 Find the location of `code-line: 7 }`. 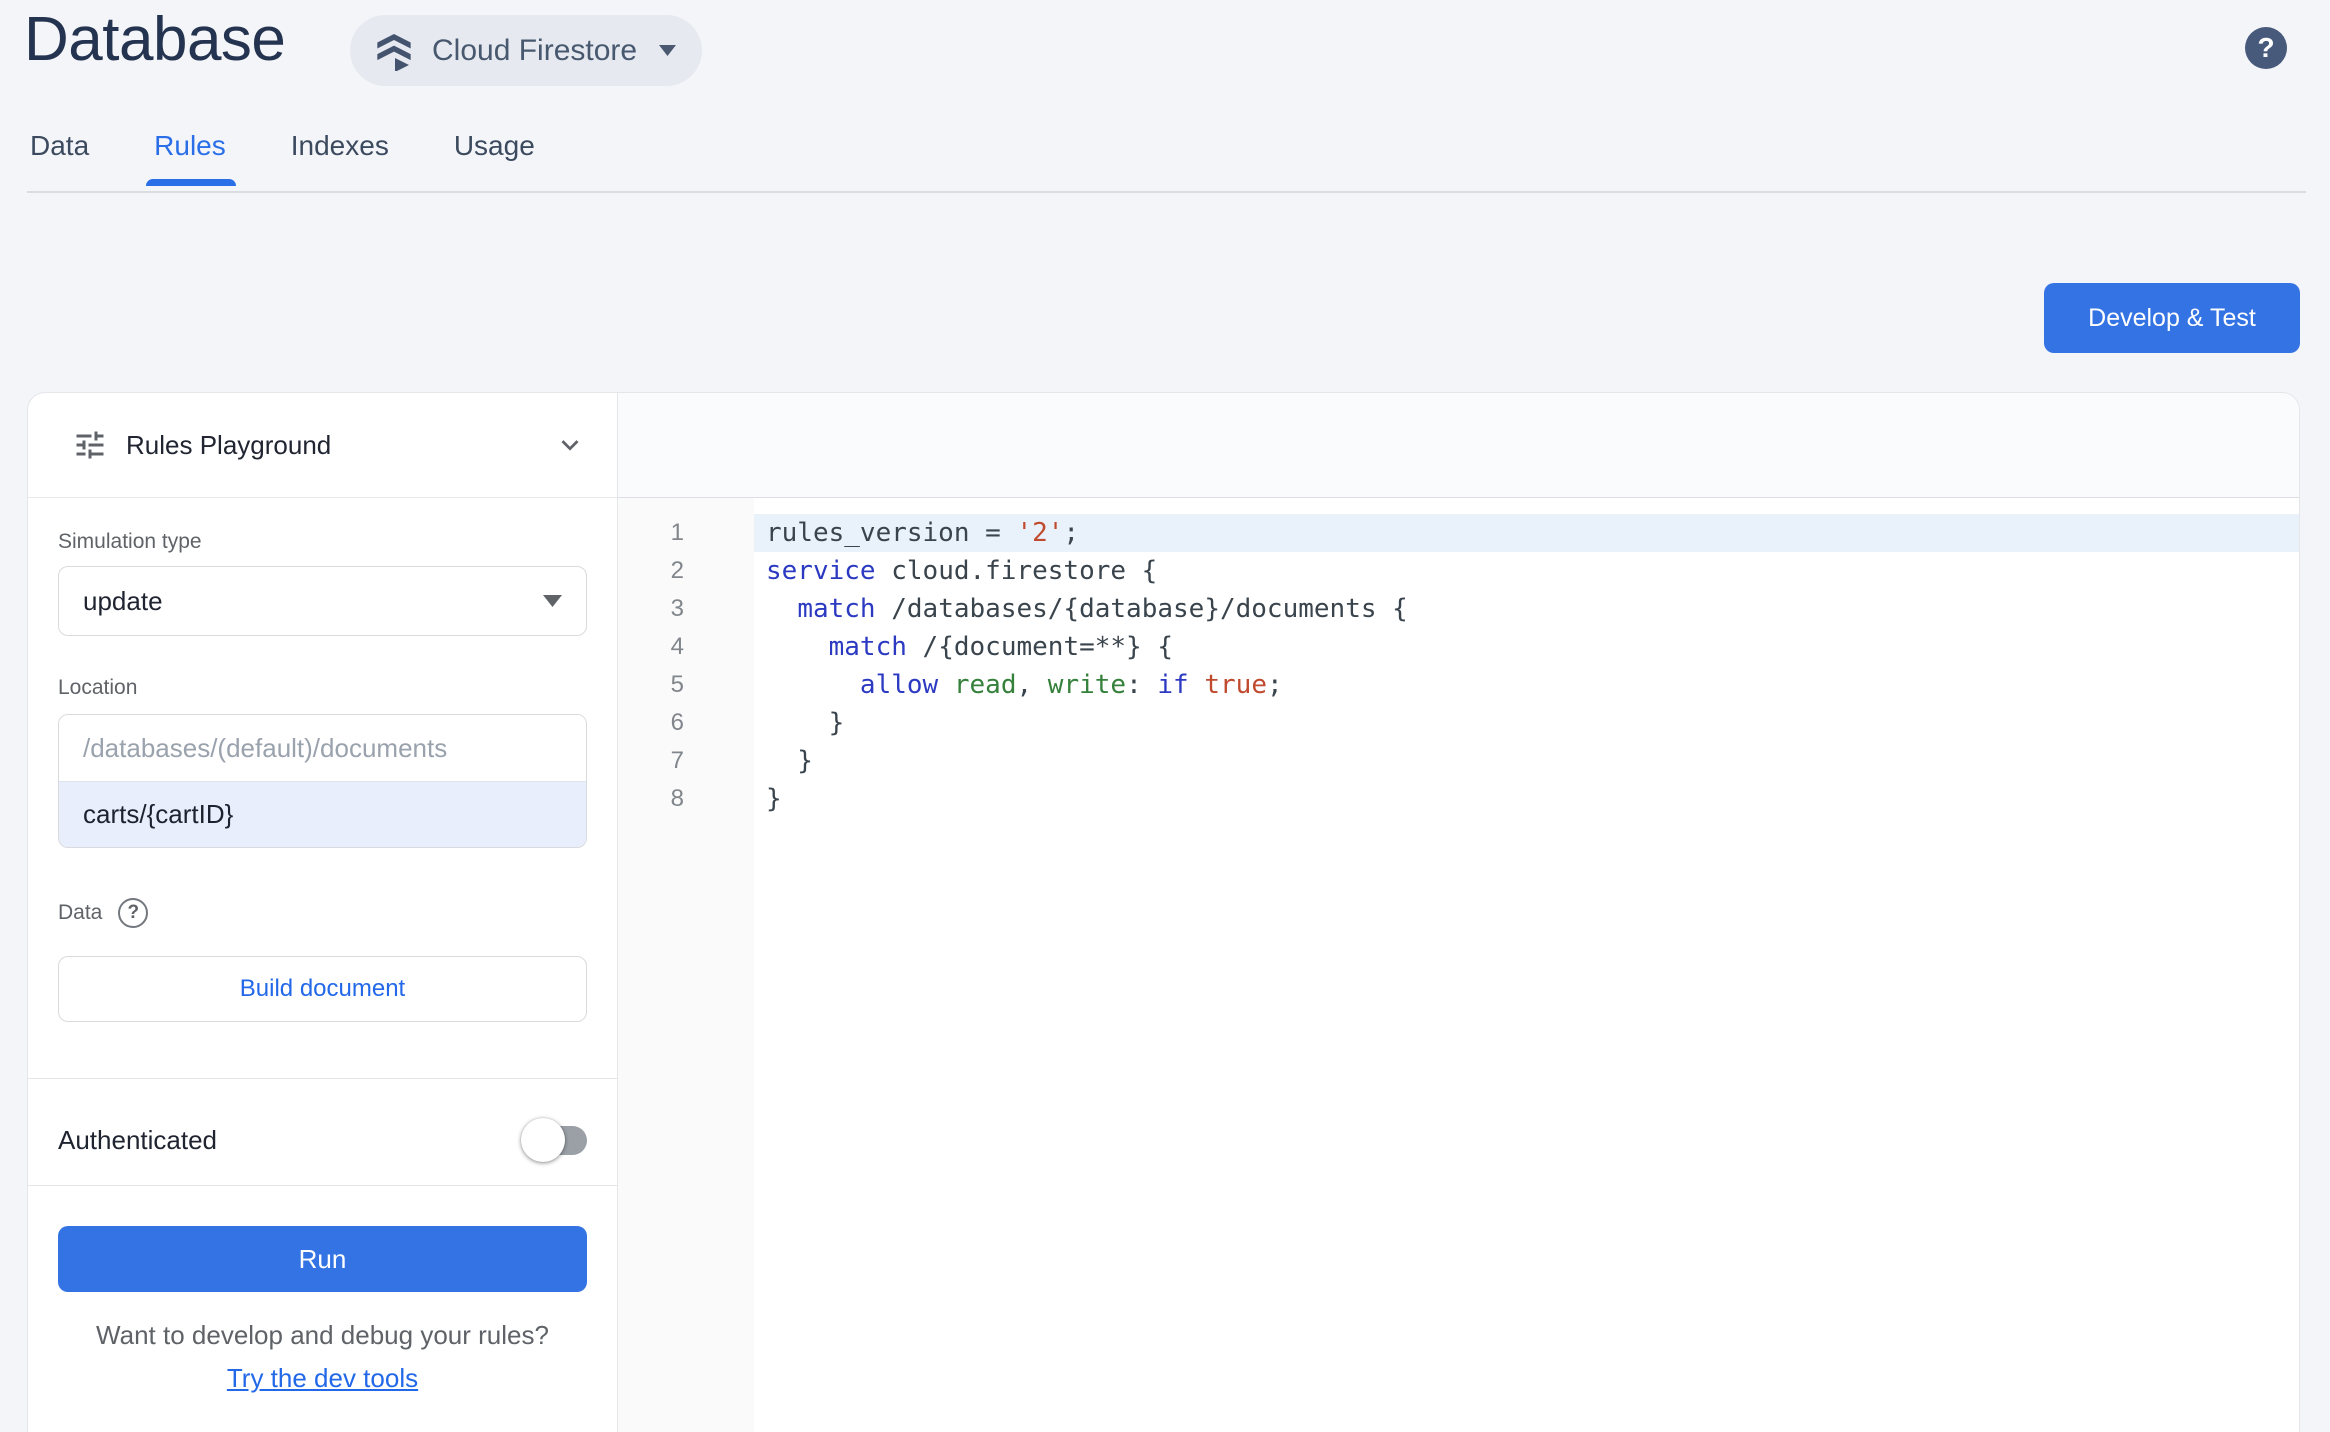

code-line: 7 } is located at coordinates (1458, 761).